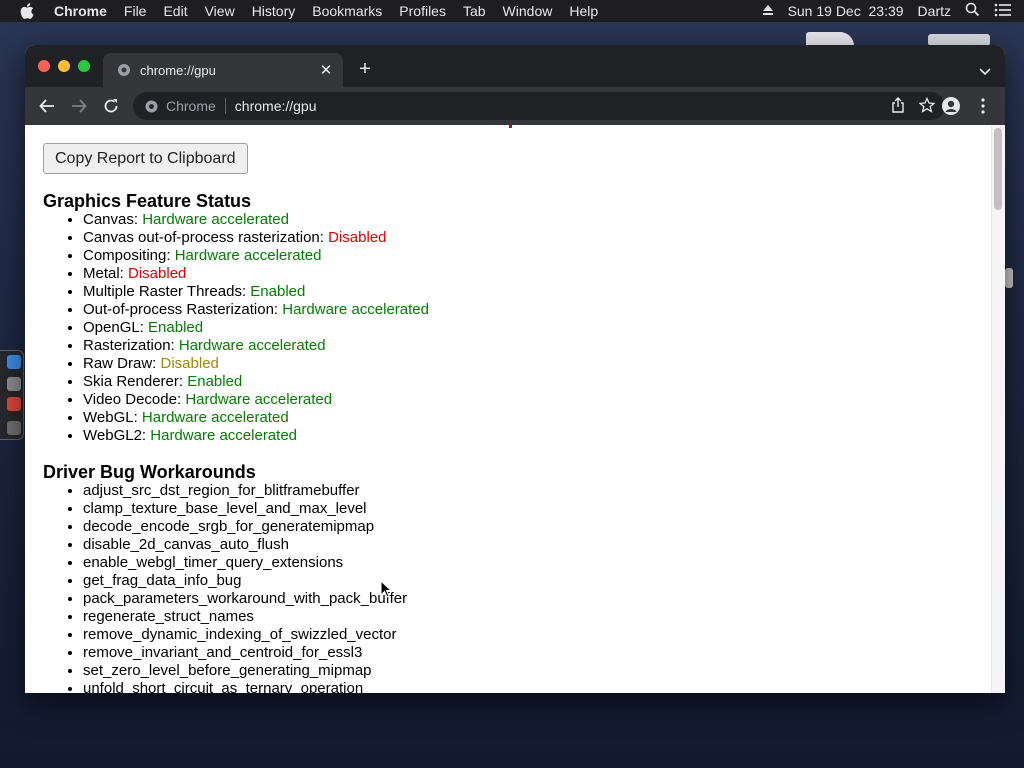 The height and width of the screenshot is (768, 1024). I want to click on feature-status-item: Video Decode: Hardware accelerated, so click(256, 400).